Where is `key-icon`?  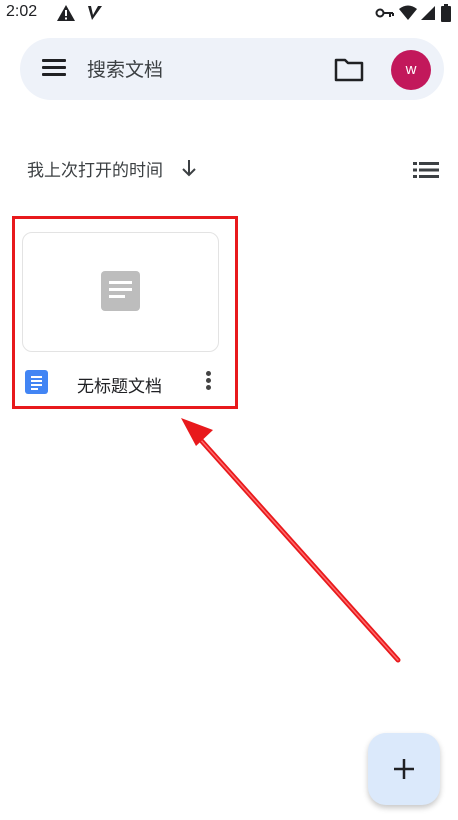 key-icon is located at coordinates (384, 13).